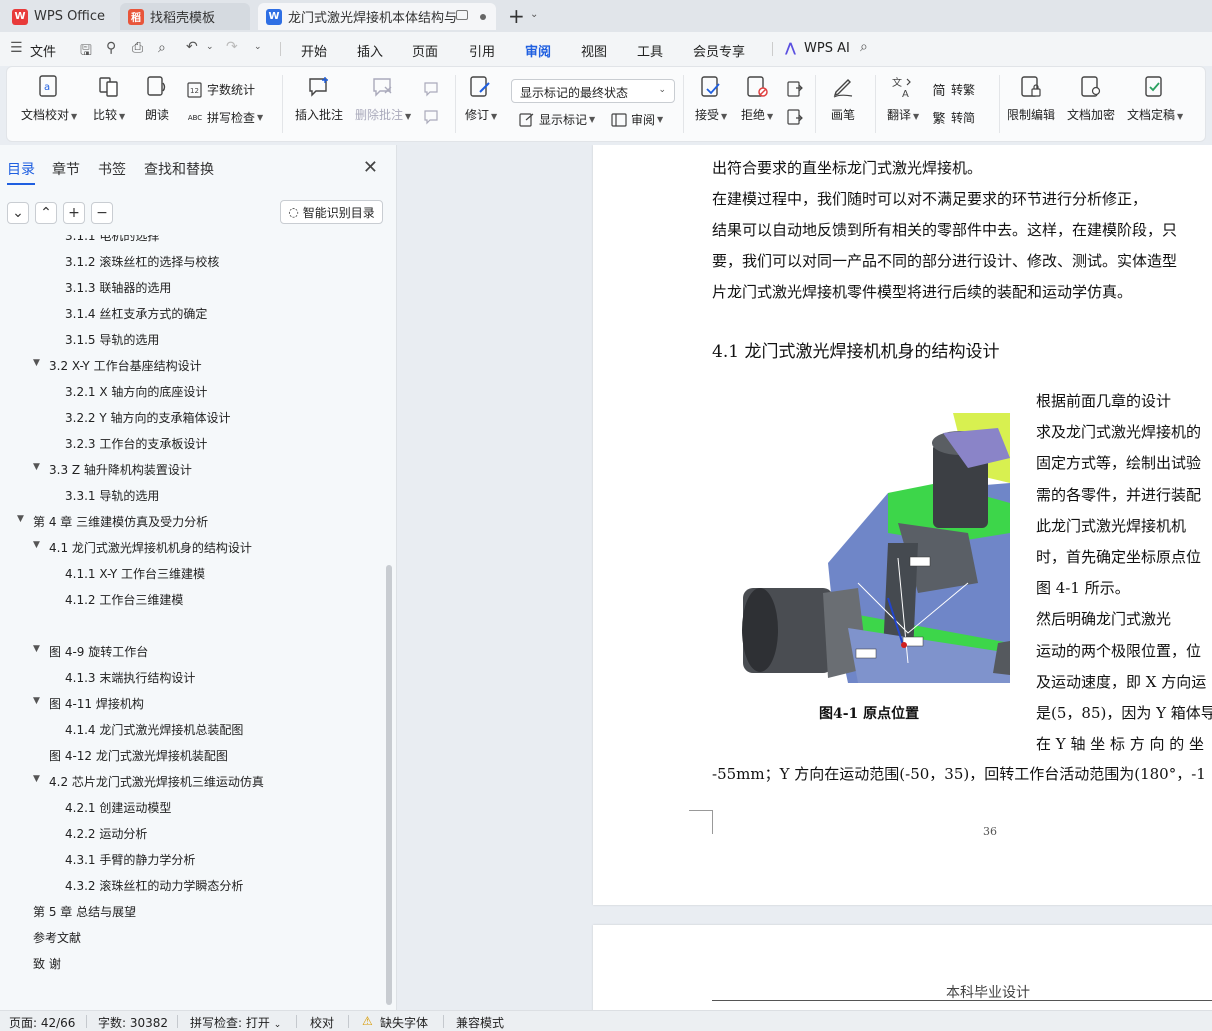  Describe the element at coordinates (142, 547) in the screenshot. I see `toc-item: ▼ 4.1 龙门式激光焊接机机身的结构设计` at that location.